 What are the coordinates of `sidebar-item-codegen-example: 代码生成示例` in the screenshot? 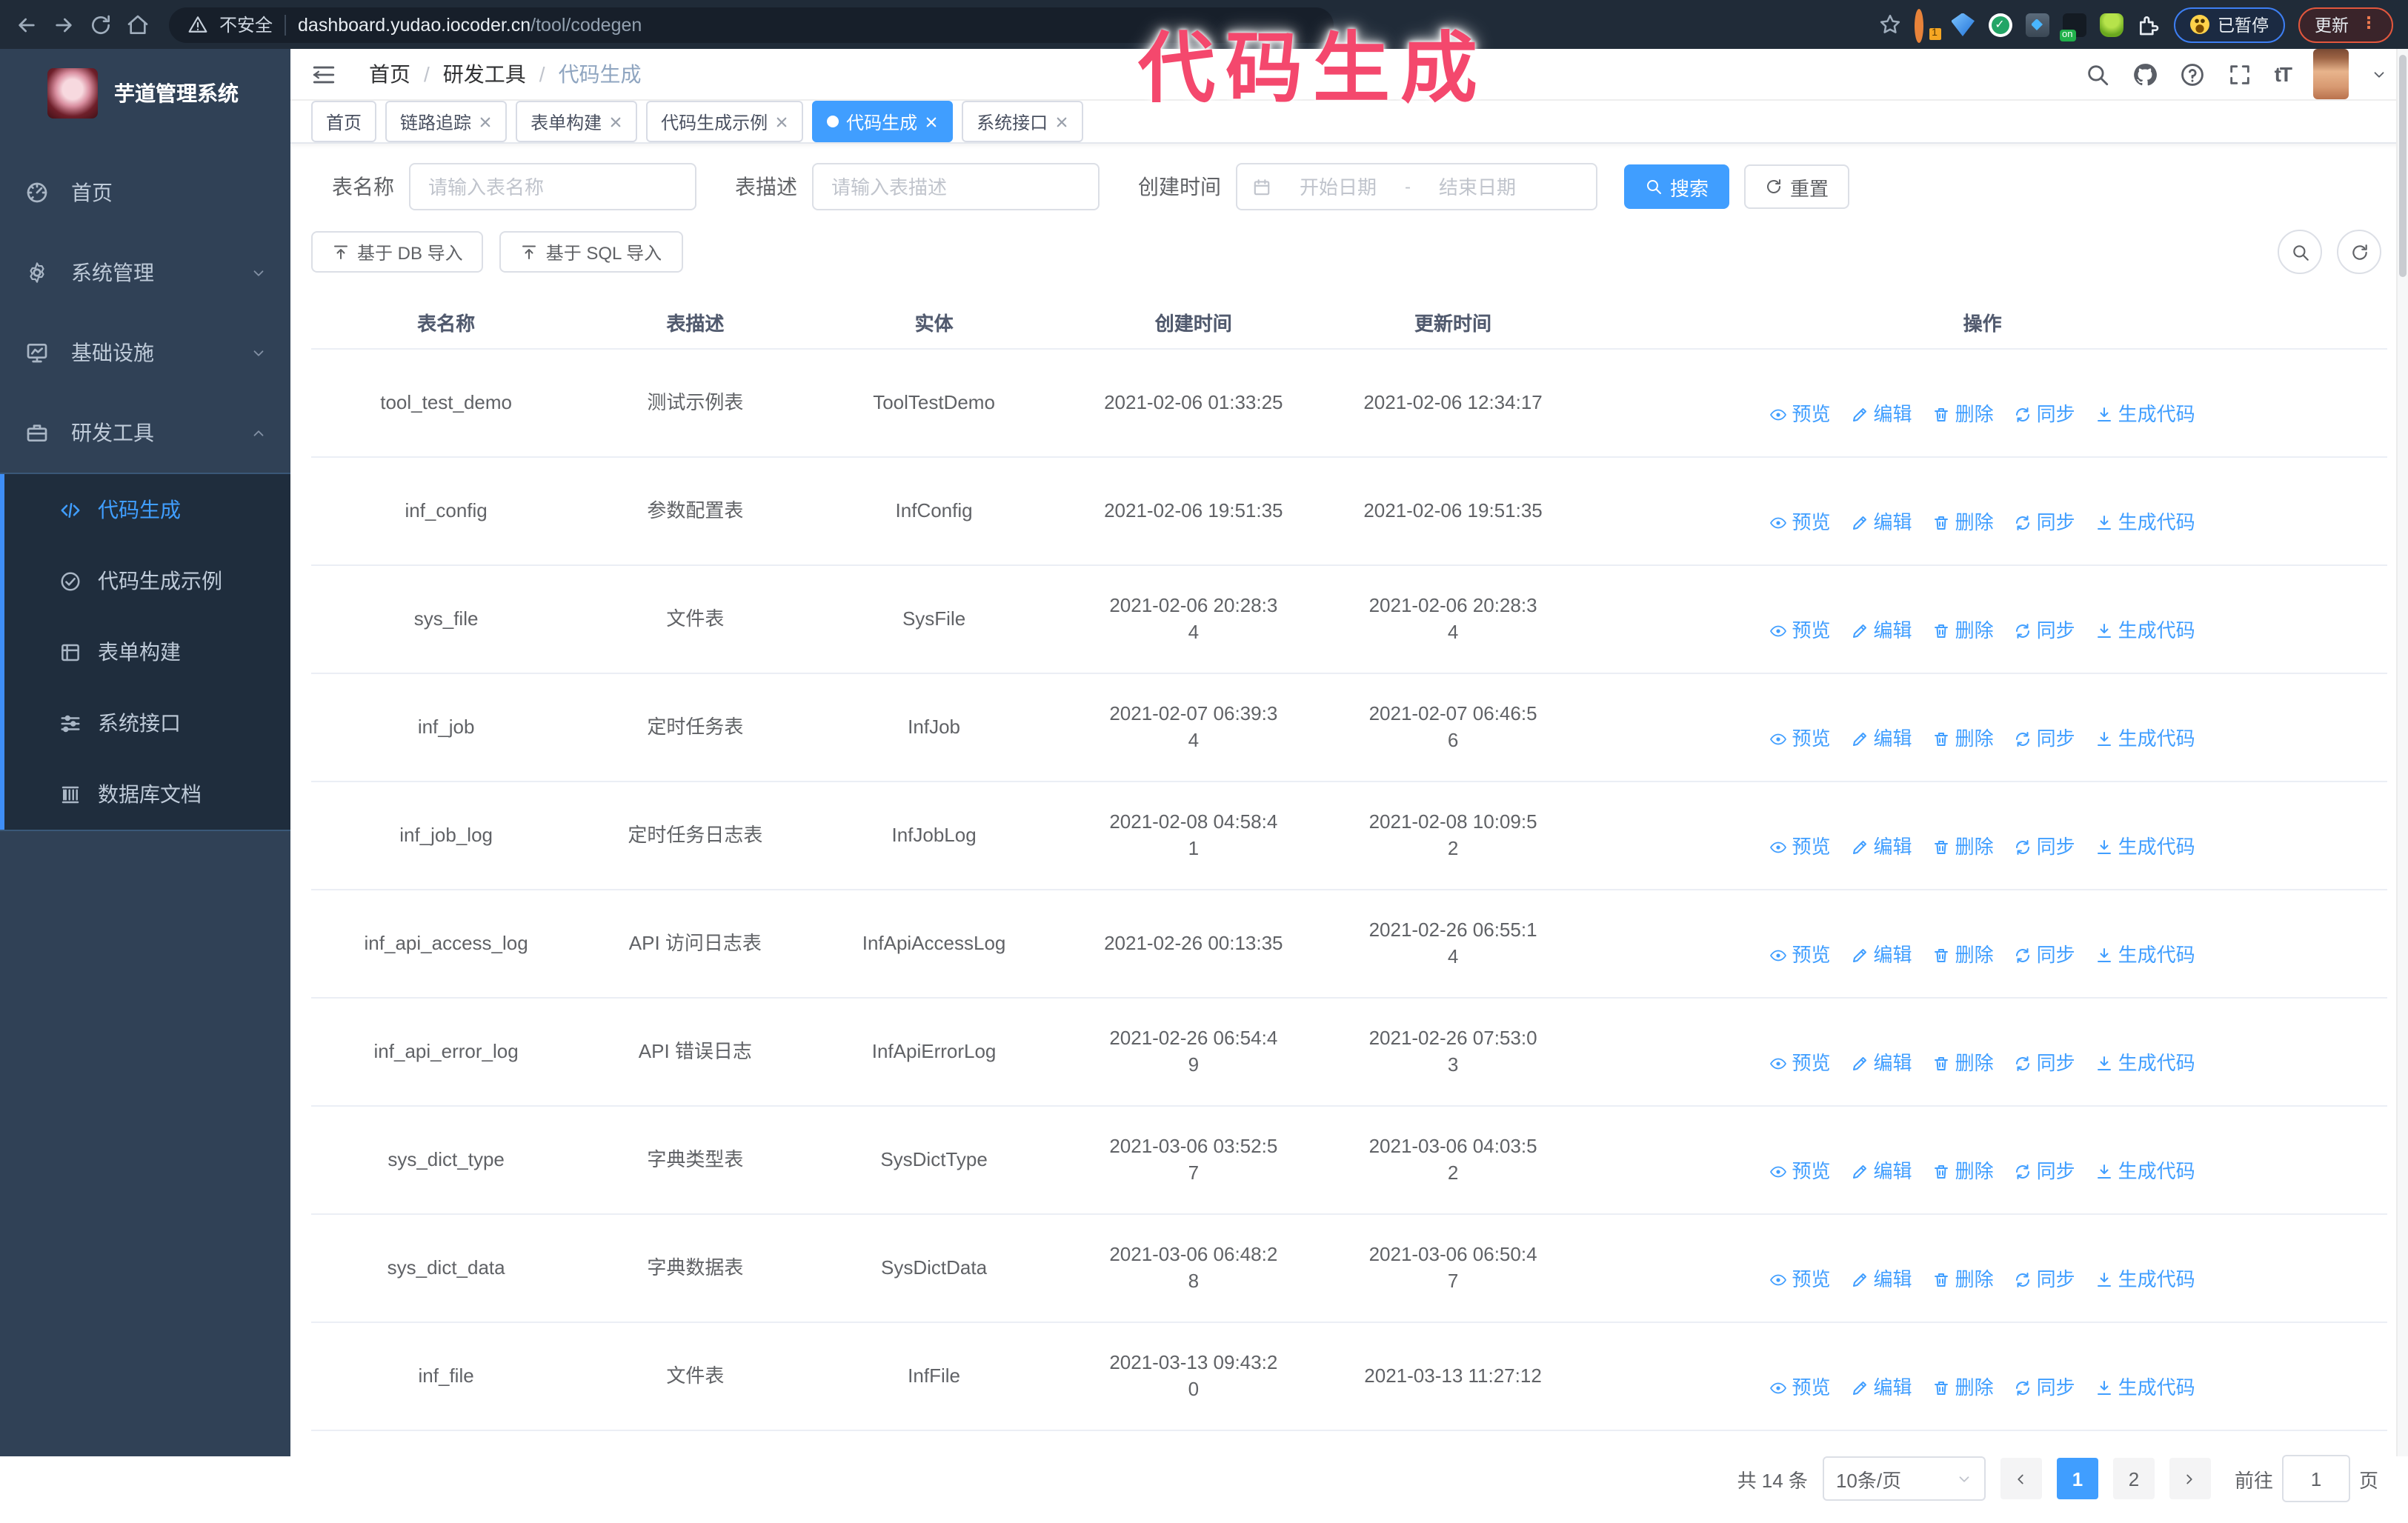 It's located at (145, 580).